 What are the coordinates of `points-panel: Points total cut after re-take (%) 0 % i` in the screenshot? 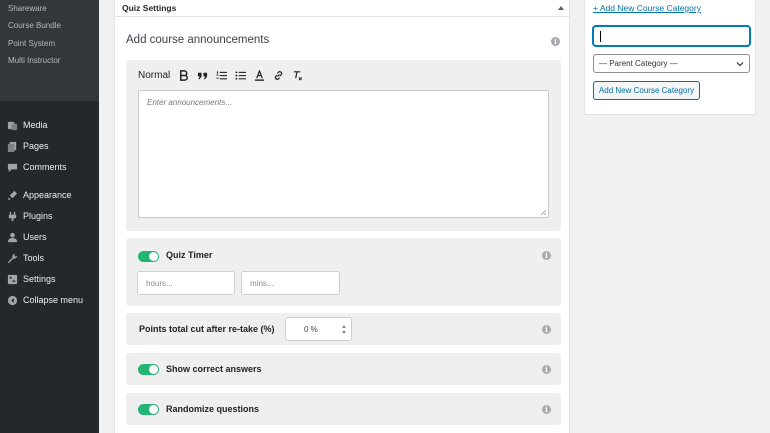 It's located at (343, 329).